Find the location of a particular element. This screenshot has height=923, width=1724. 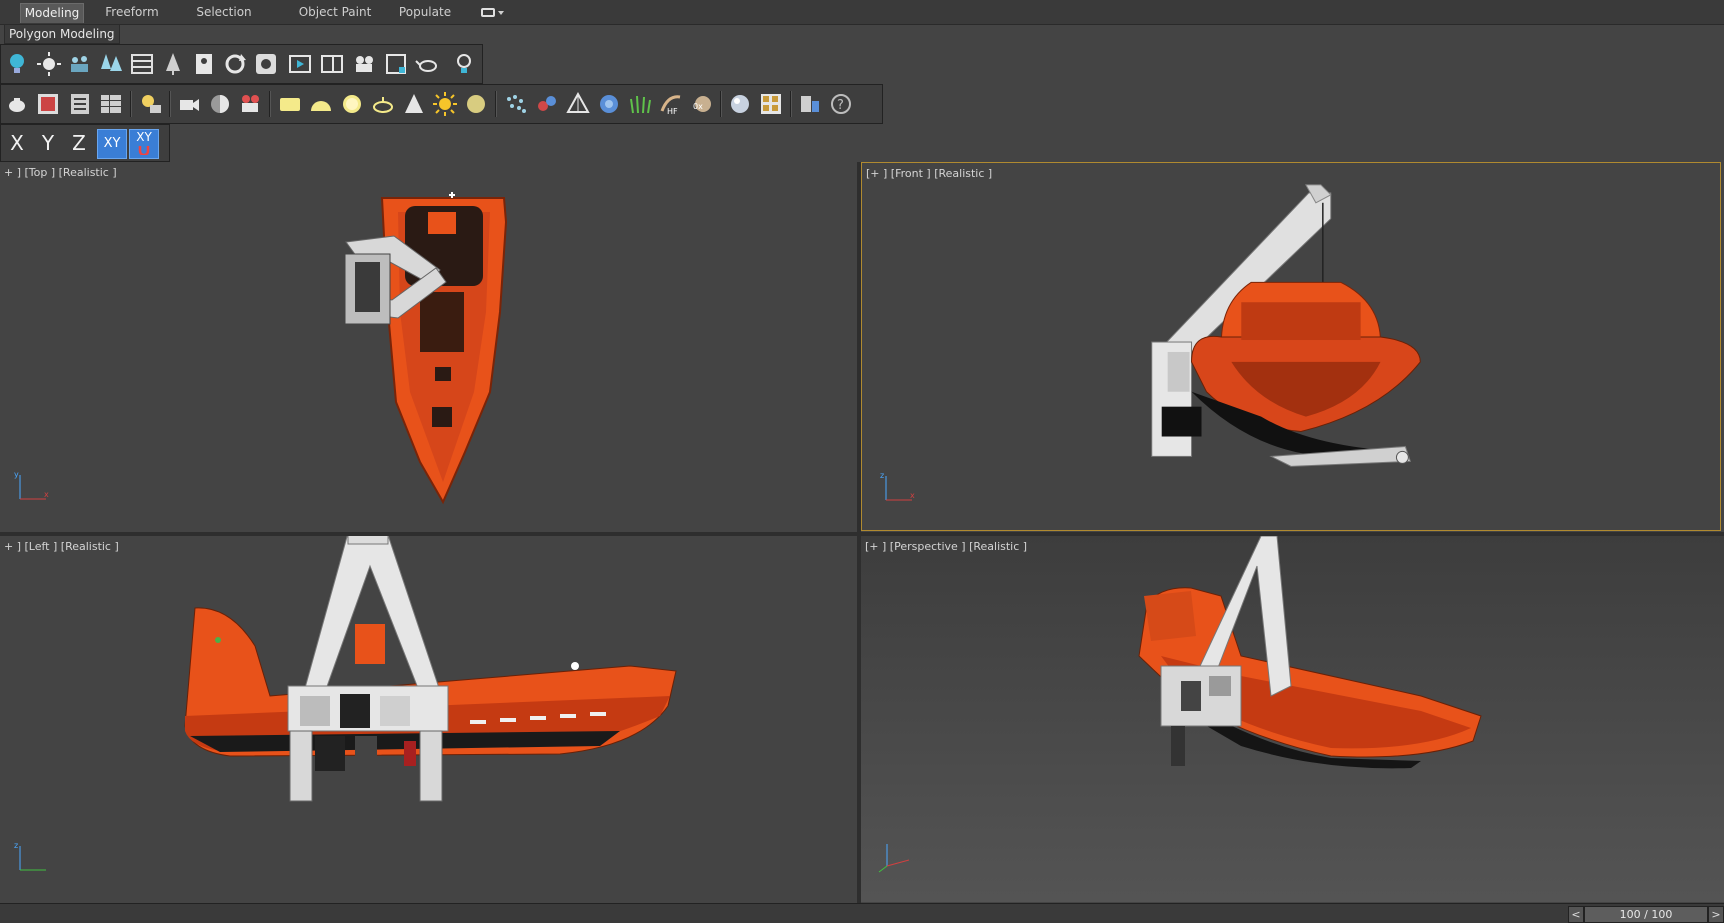

viewport-label-front: [+ ] [Front ] [Realistic ] is located at coordinates (929, 173).